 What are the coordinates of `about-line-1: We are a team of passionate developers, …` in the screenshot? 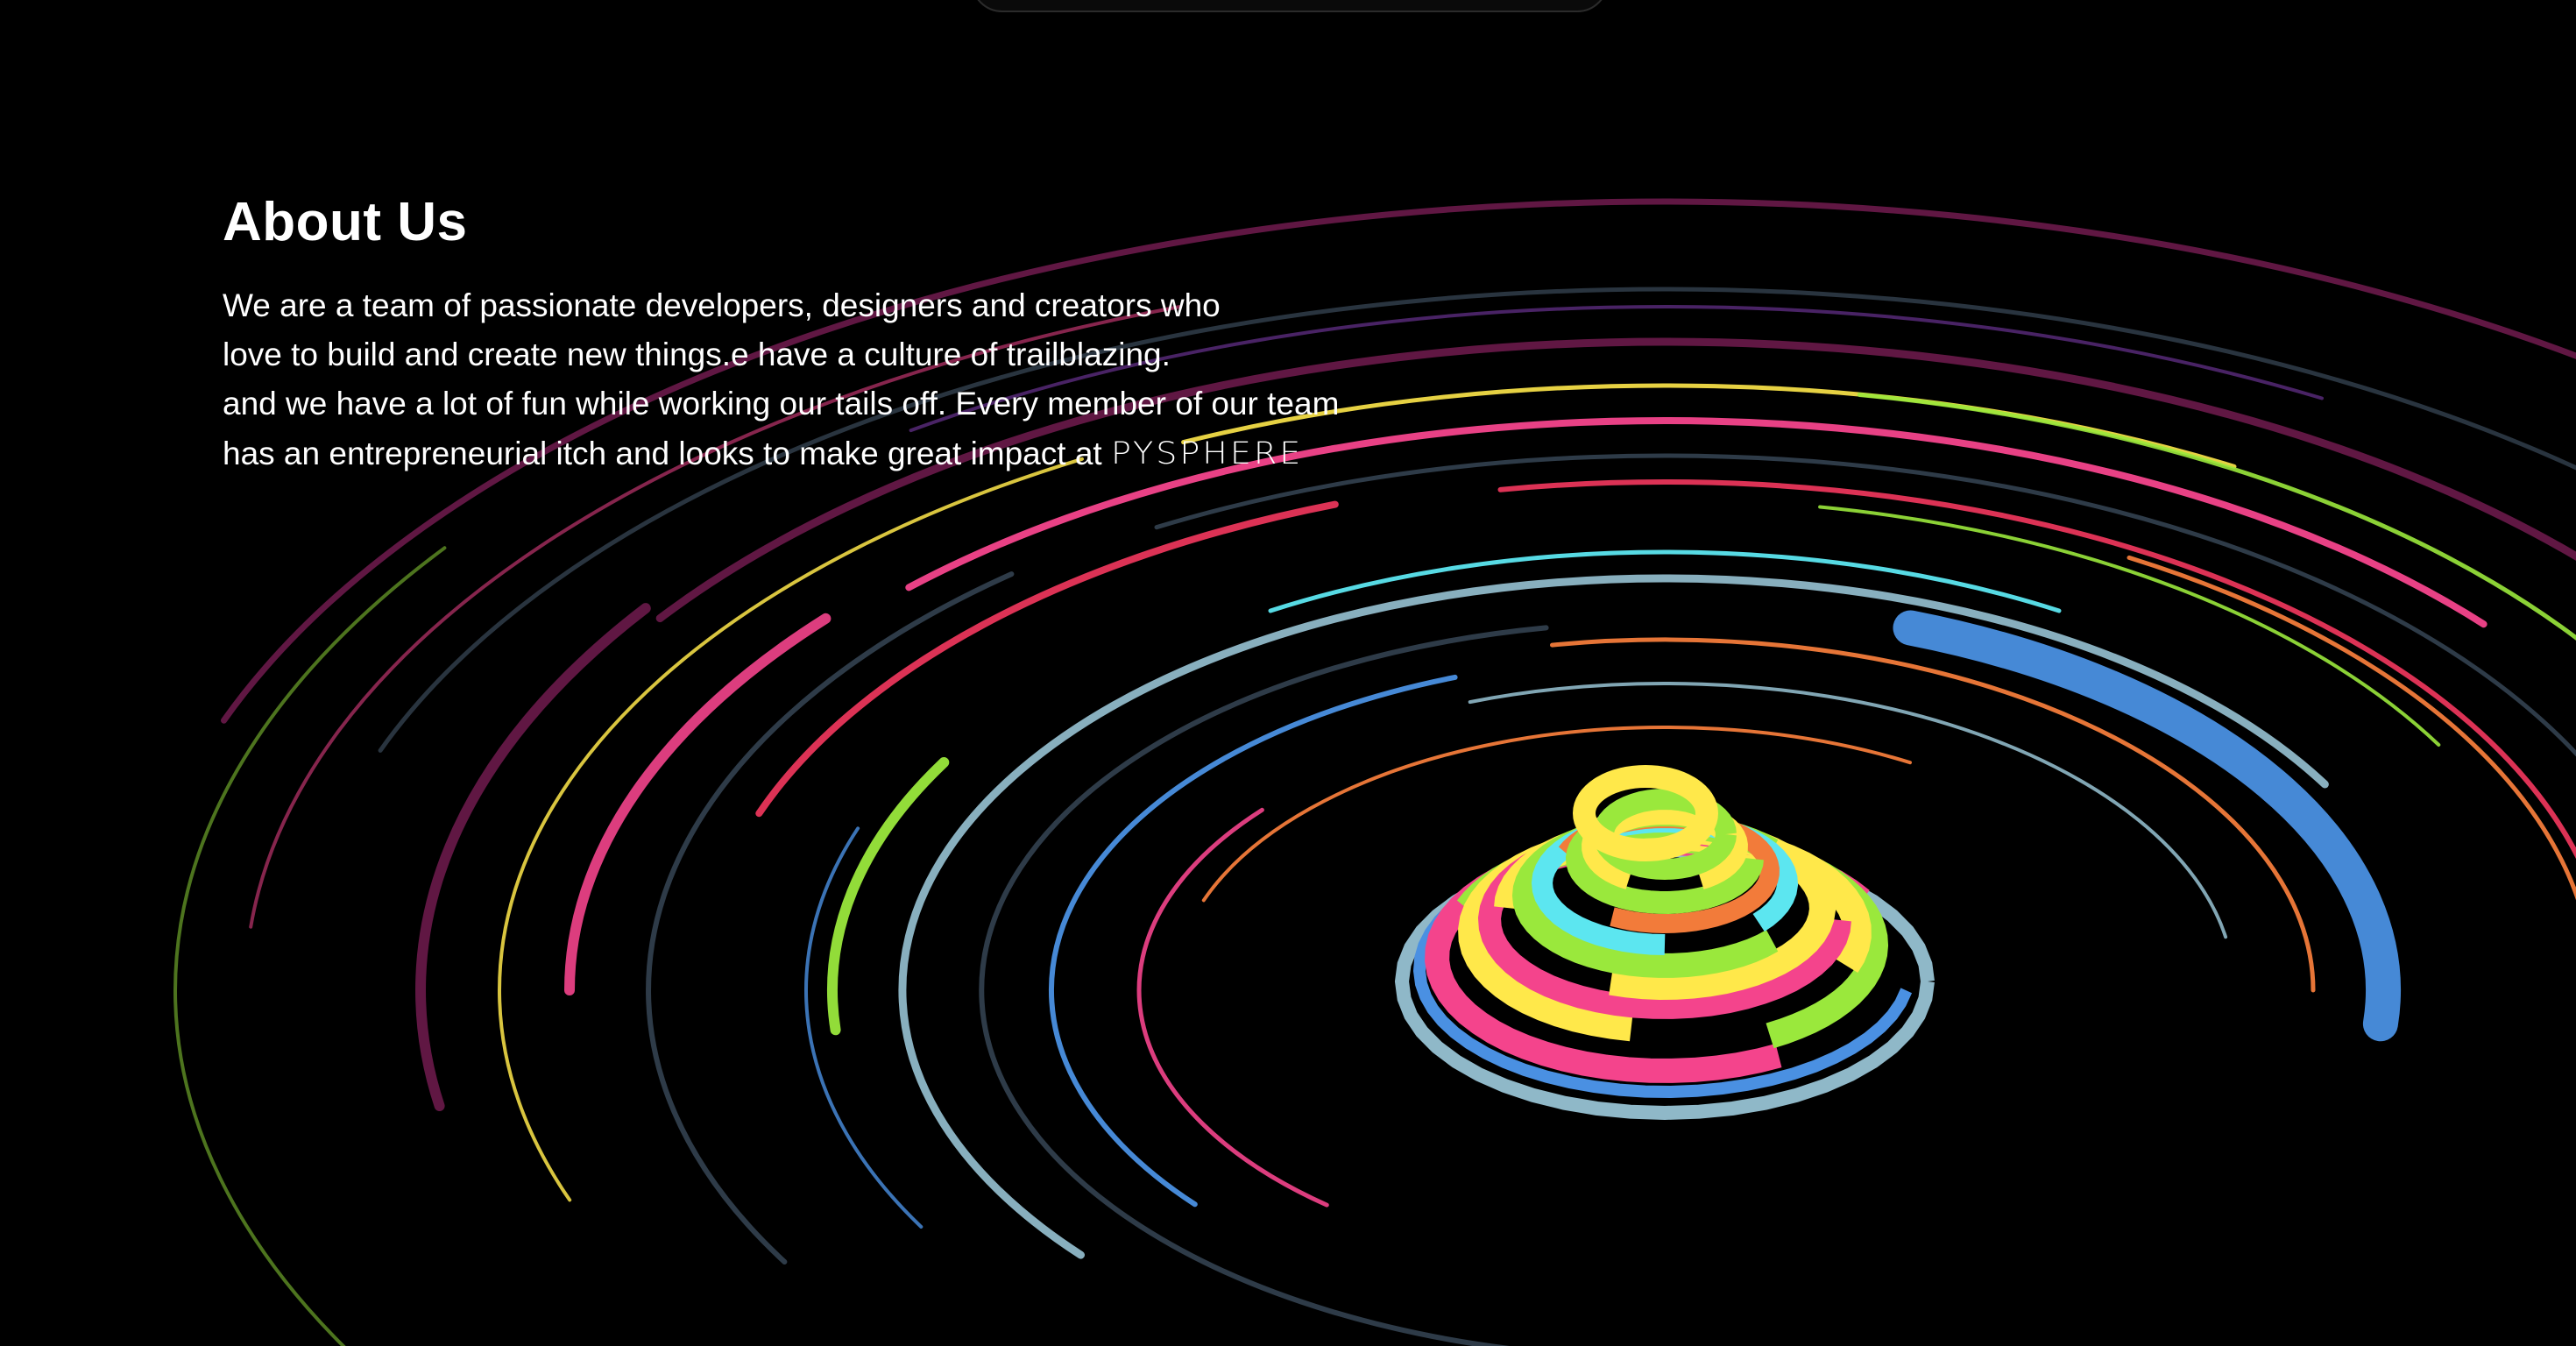 It's located at (722, 305).